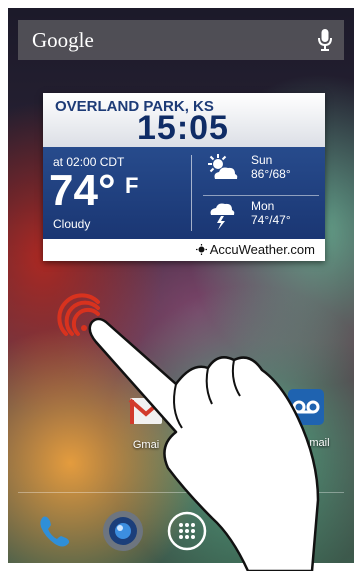  Describe the element at coordinates (82, 190) in the screenshot. I see `weather-temperature: 74°` at that location.